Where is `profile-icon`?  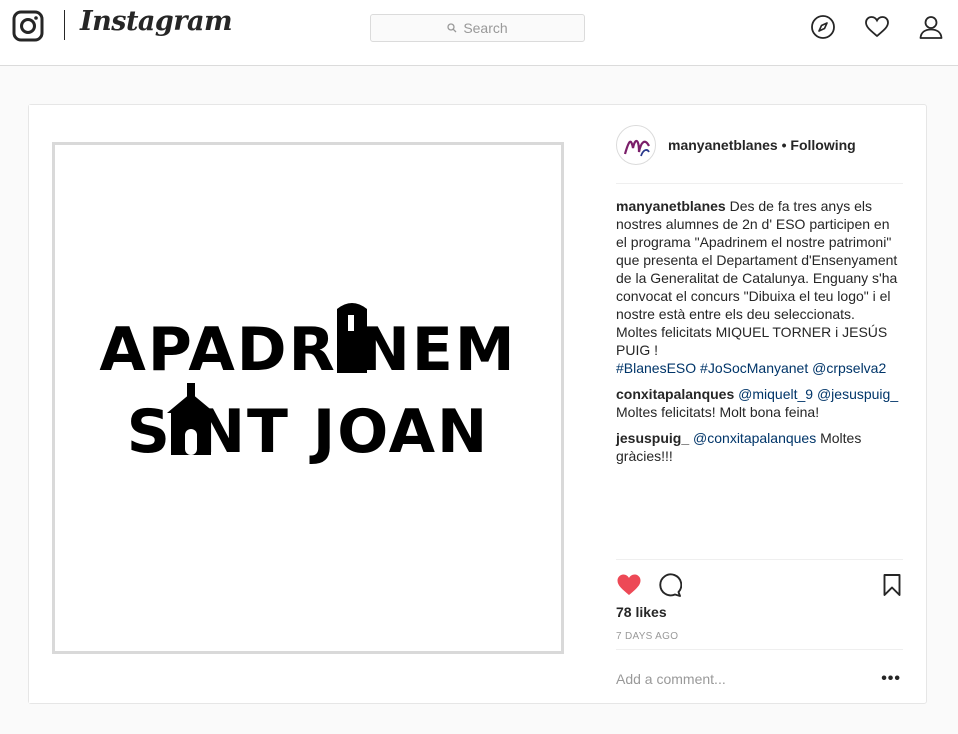 profile-icon is located at coordinates (931, 27).